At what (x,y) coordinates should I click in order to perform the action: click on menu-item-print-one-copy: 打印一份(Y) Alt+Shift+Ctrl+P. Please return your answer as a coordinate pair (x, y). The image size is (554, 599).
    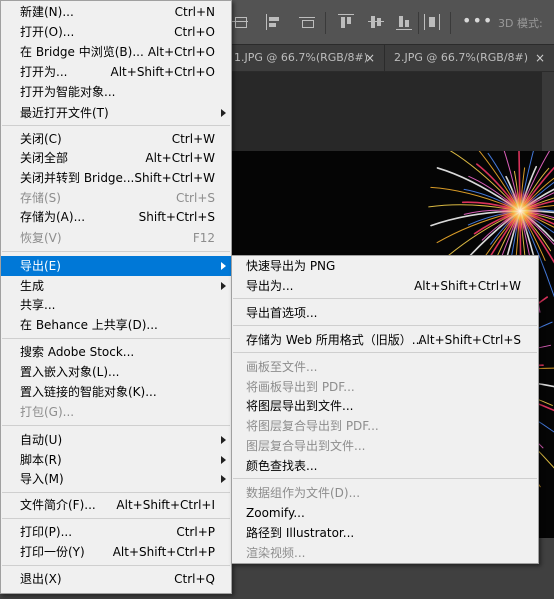
    Looking at the image, I should click on (116, 552).